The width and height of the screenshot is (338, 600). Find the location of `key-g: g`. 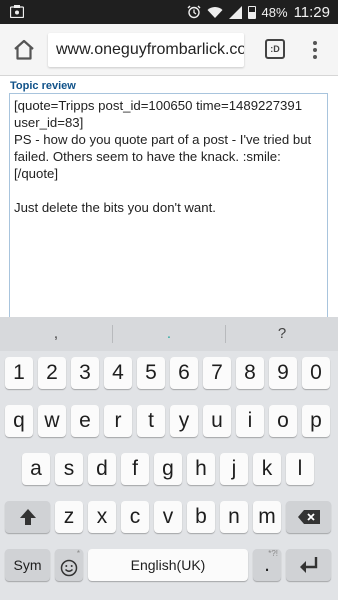

key-g: g is located at coordinates (168, 469).